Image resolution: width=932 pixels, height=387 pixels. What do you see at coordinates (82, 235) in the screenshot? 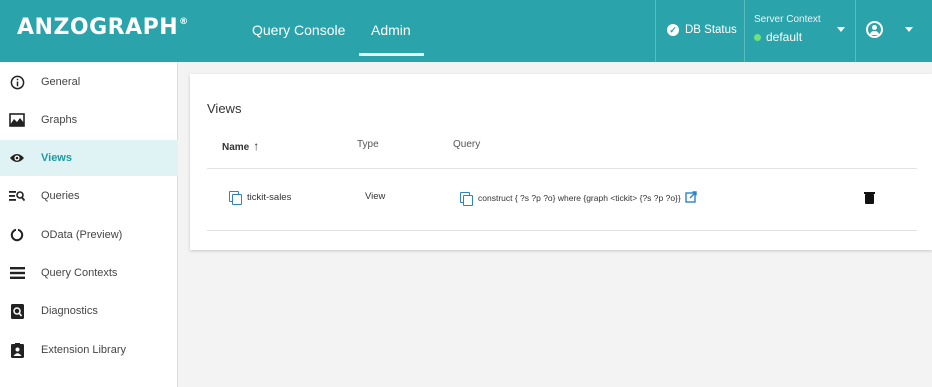
I see `sidebar-item-label: OData (Preview)` at bounding box center [82, 235].